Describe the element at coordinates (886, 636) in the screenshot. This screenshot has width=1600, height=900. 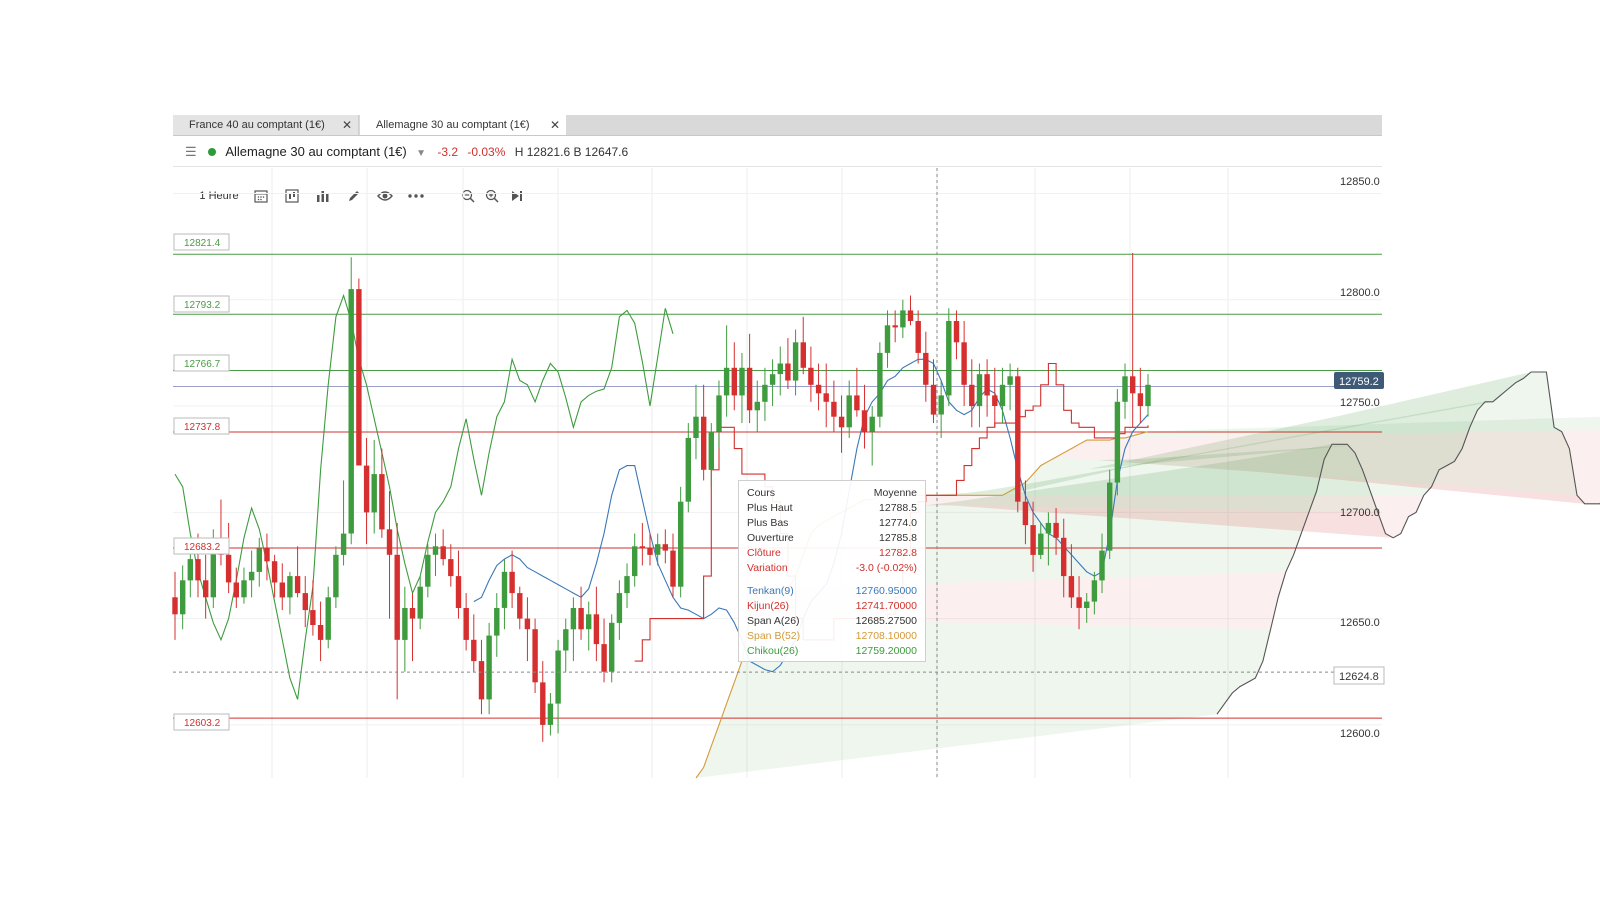
I see `indicator-value: 12708.10000` at that location.